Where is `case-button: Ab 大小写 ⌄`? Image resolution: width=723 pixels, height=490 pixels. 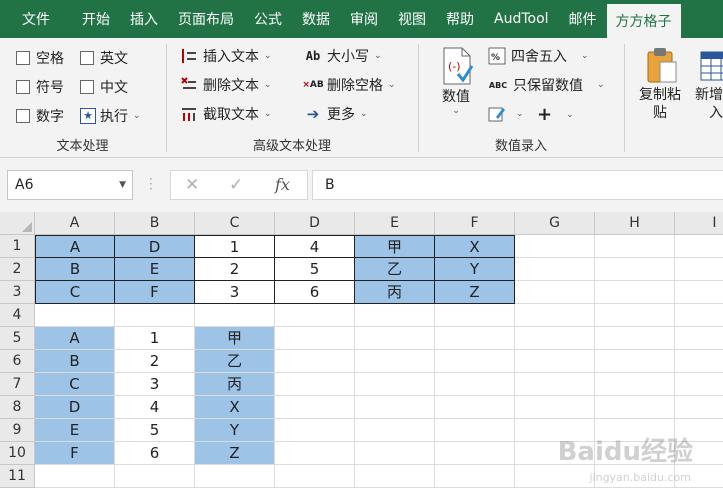
case-button: Ab 大小写 ⌄ is located at coordinates (342, 56).